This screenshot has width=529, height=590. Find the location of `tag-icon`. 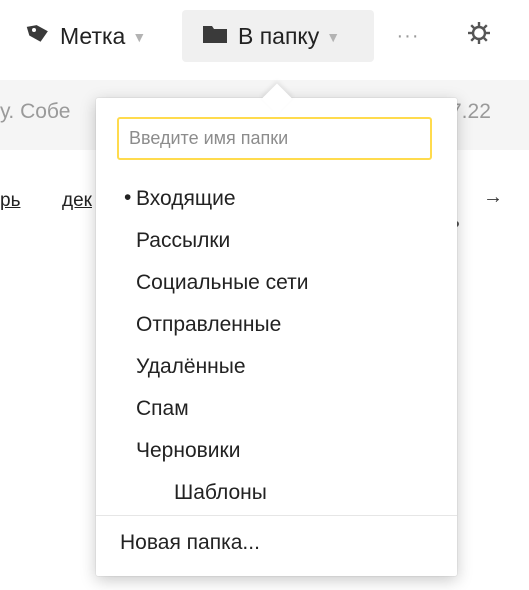

tag-icon is located at coordinates (38, 36).